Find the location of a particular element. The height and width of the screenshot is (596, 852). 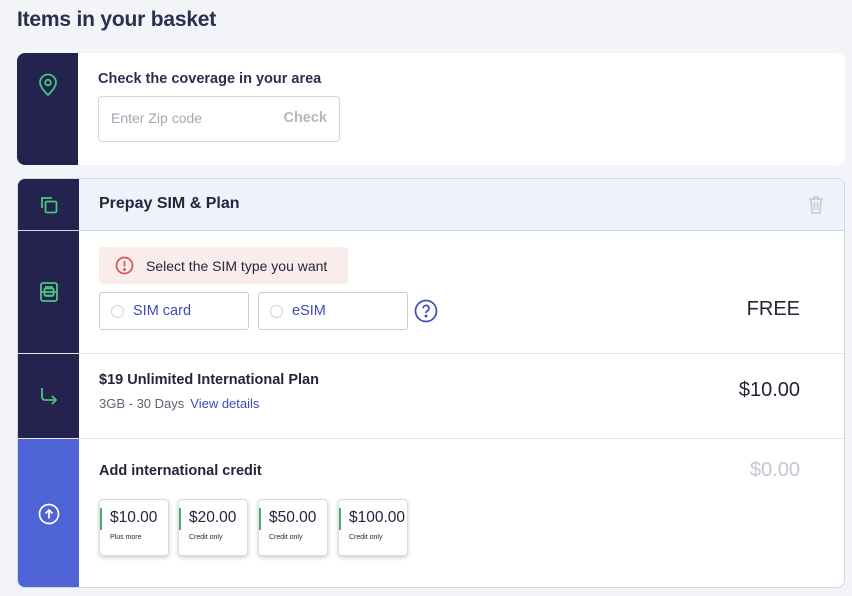

plan-subtitle: 3GB - 30 Days View details is located at coordinates (179, 403).